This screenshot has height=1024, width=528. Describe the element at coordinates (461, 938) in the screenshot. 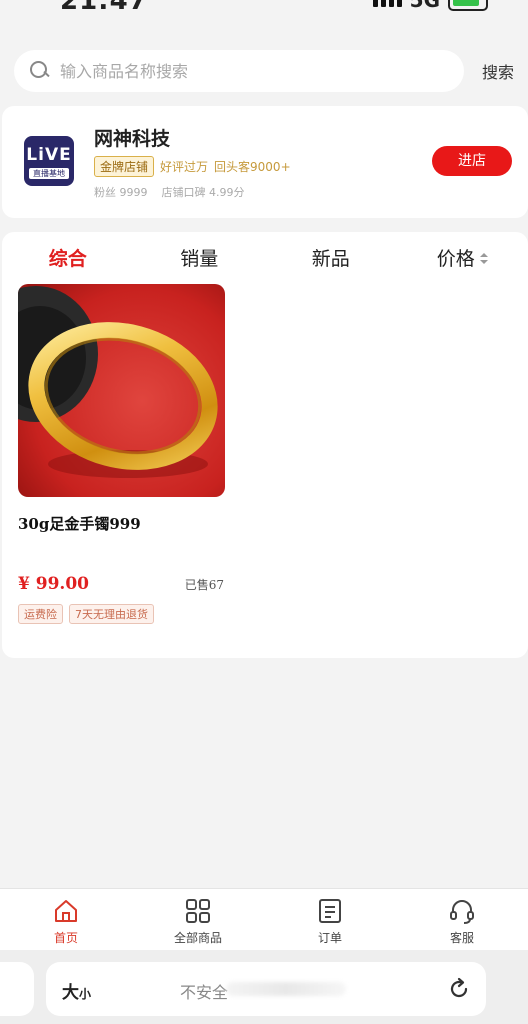

I see `nav-customer-service-label: 客服` at that location.